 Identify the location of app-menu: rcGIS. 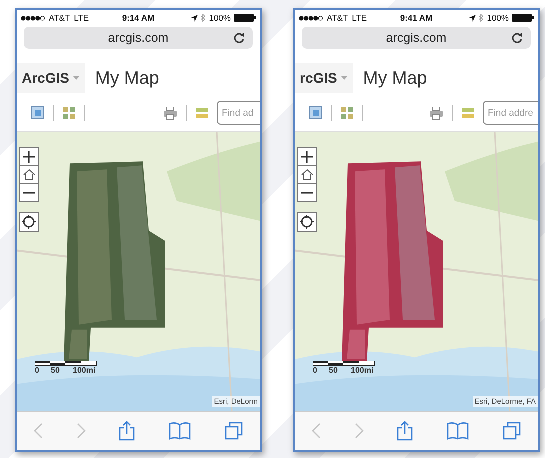
(324, 78).